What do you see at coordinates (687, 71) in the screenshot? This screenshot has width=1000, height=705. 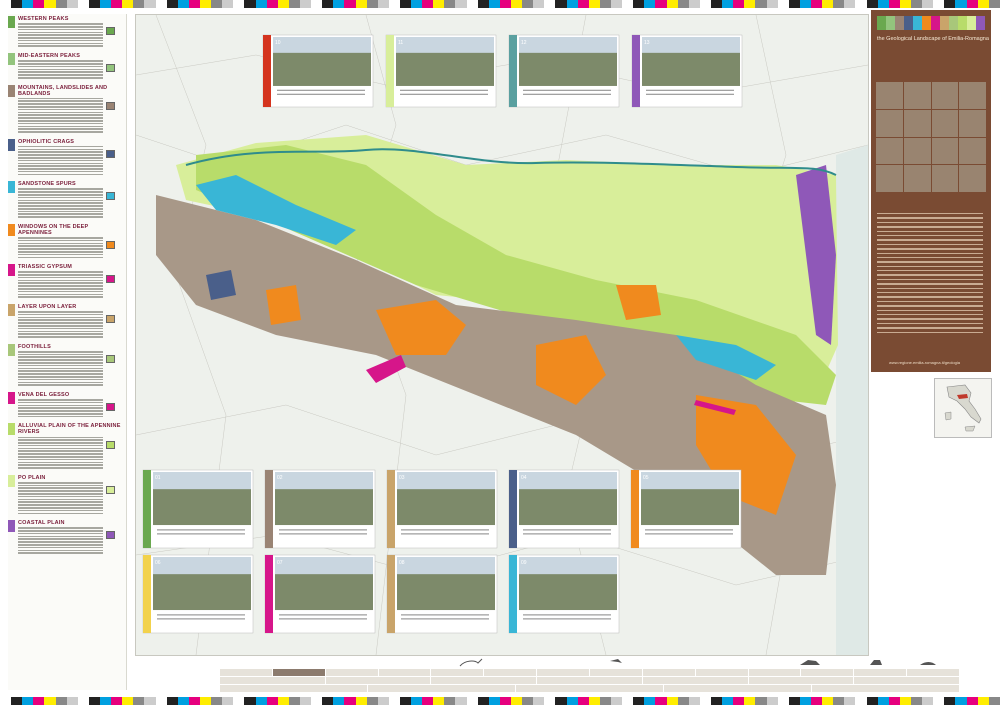 I see `photo-card: 13` at bounding box center [687, 71].